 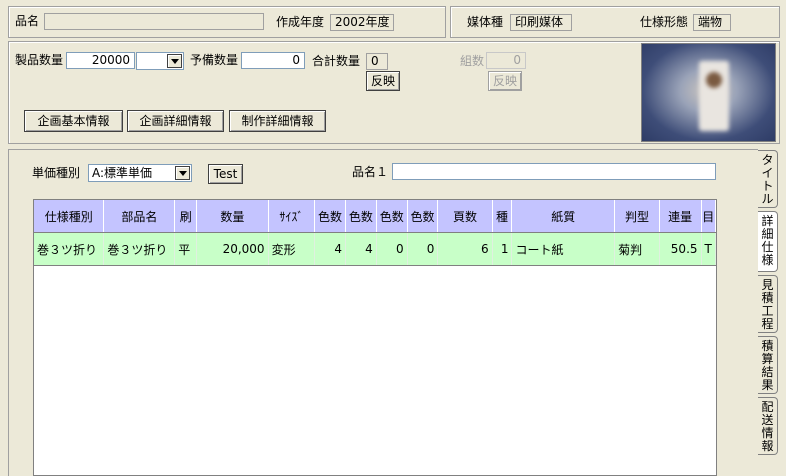 What do you see at coordinates (186, 216) in the screenshot?
I see `col-header-print: 刷` at bounding box center [186, 216].